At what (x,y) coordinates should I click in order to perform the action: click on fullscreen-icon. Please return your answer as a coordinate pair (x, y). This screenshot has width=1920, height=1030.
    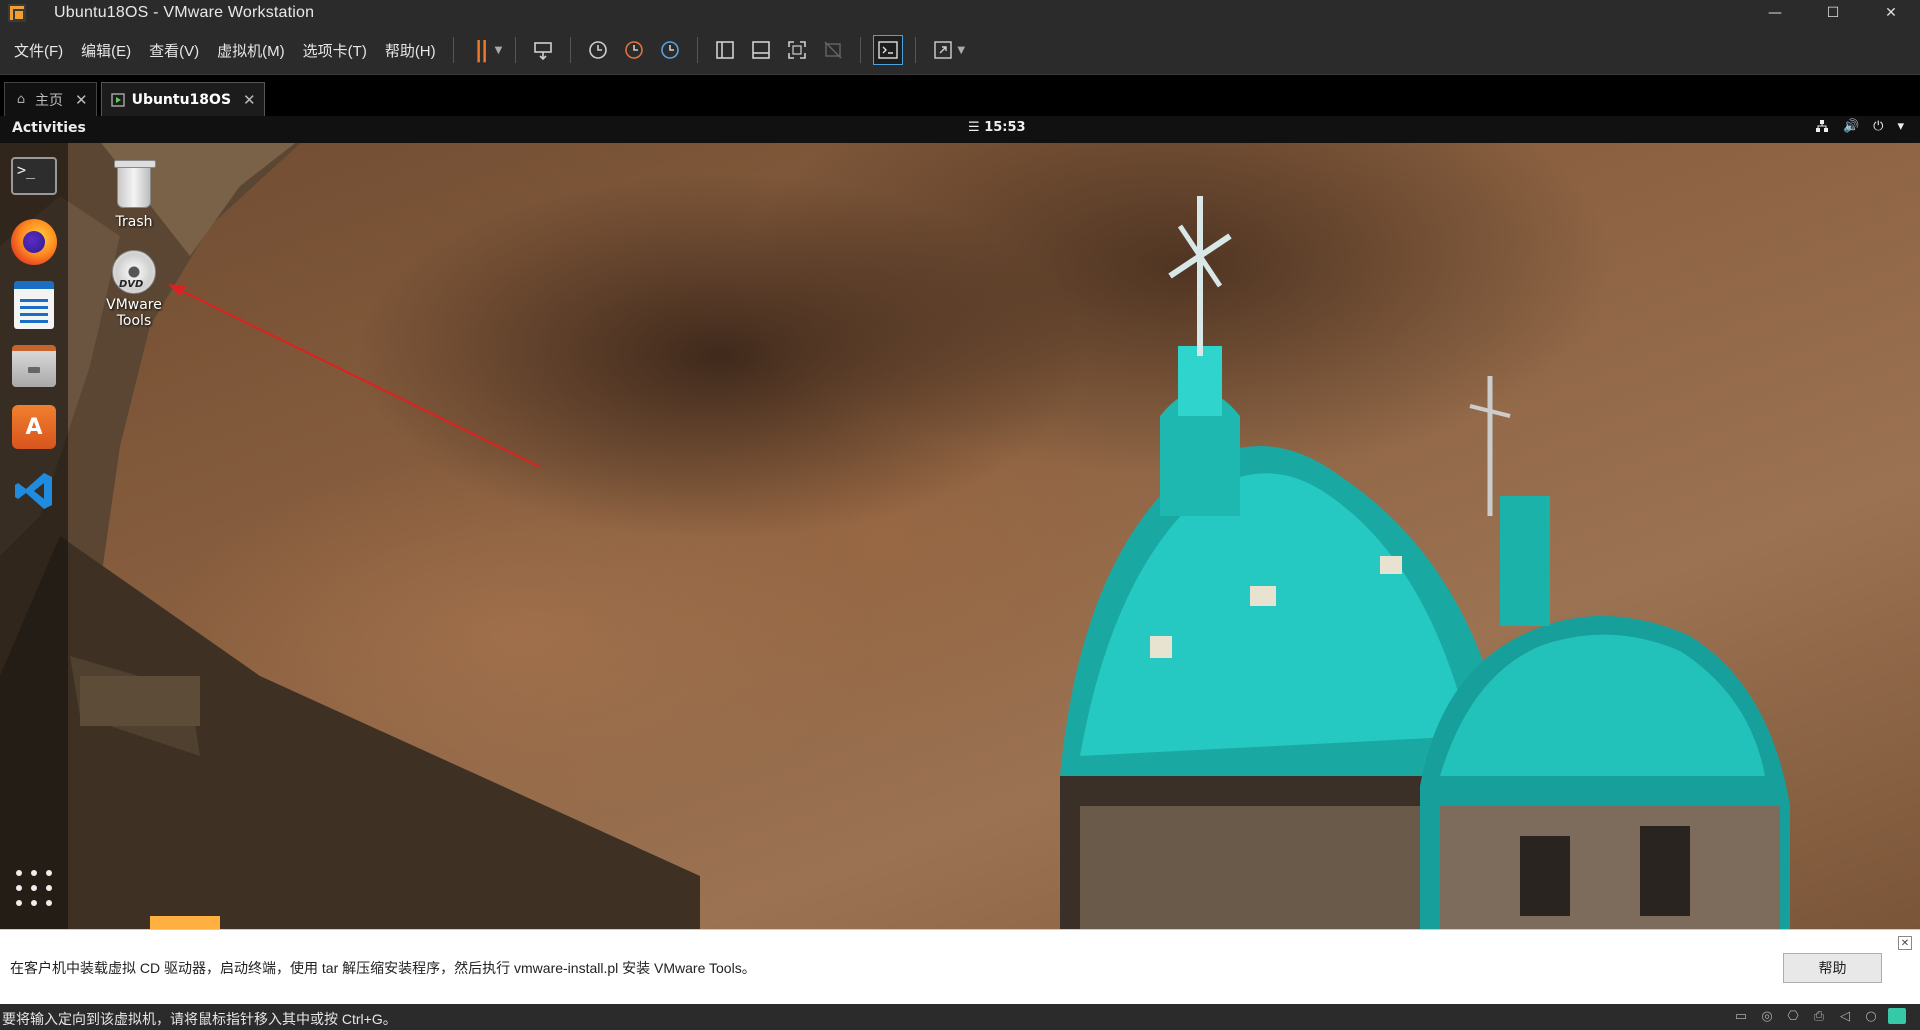
    Looking at the image, I should click on (797, 50).